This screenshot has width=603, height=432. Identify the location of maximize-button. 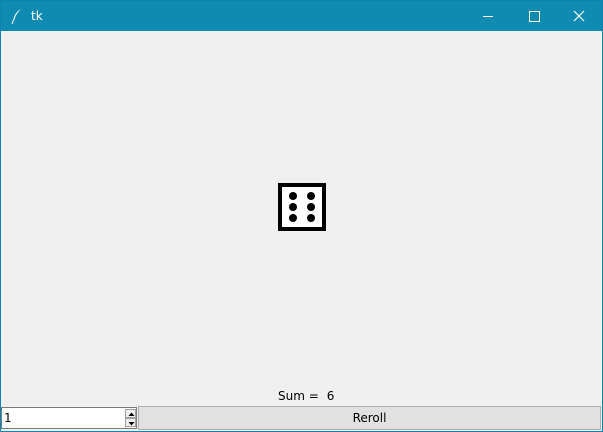
(534, 16).